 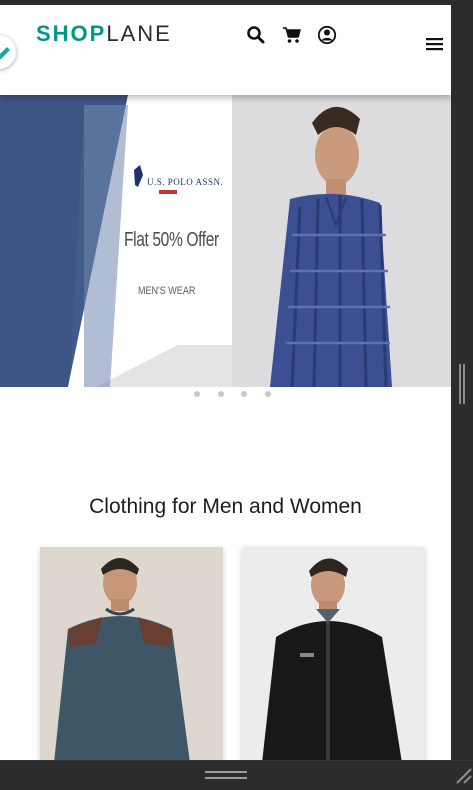 What do you see at coordinates (226, 775) in the screenshot?
I see `bottom-resize-handle` at bounding box center [226, 775].